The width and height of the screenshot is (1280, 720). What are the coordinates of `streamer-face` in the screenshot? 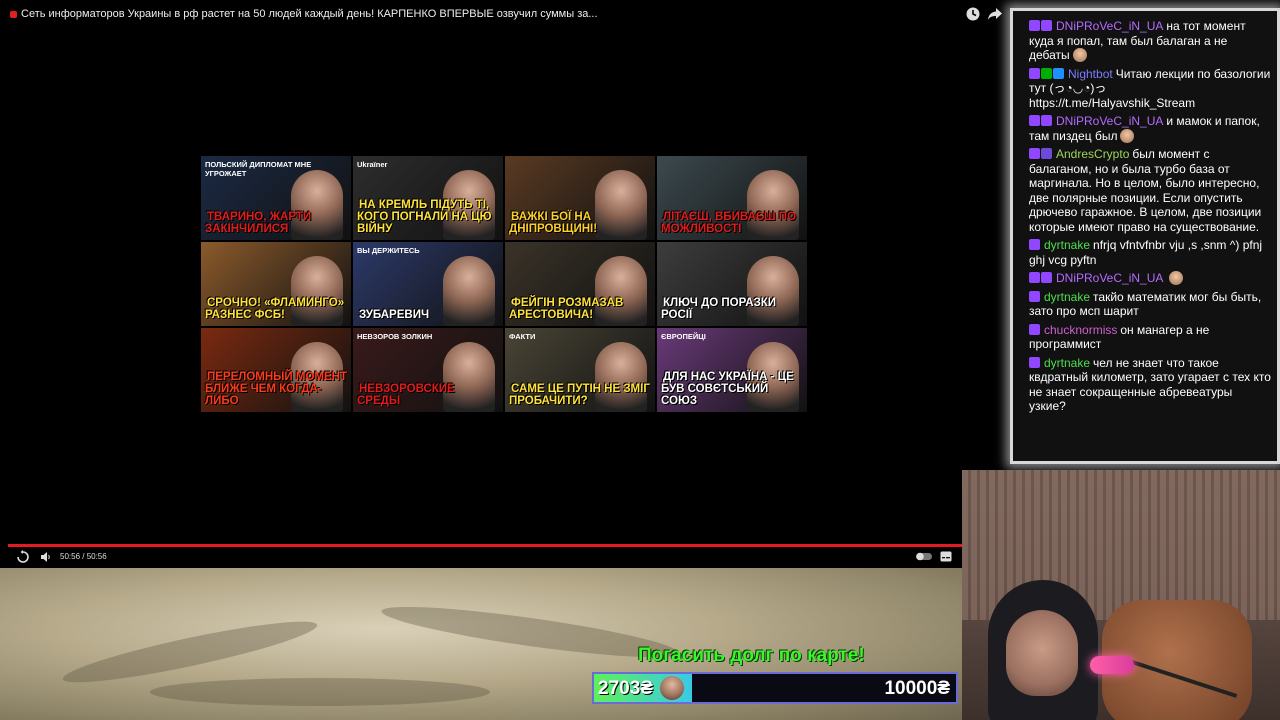 It's located at (1042, 653).